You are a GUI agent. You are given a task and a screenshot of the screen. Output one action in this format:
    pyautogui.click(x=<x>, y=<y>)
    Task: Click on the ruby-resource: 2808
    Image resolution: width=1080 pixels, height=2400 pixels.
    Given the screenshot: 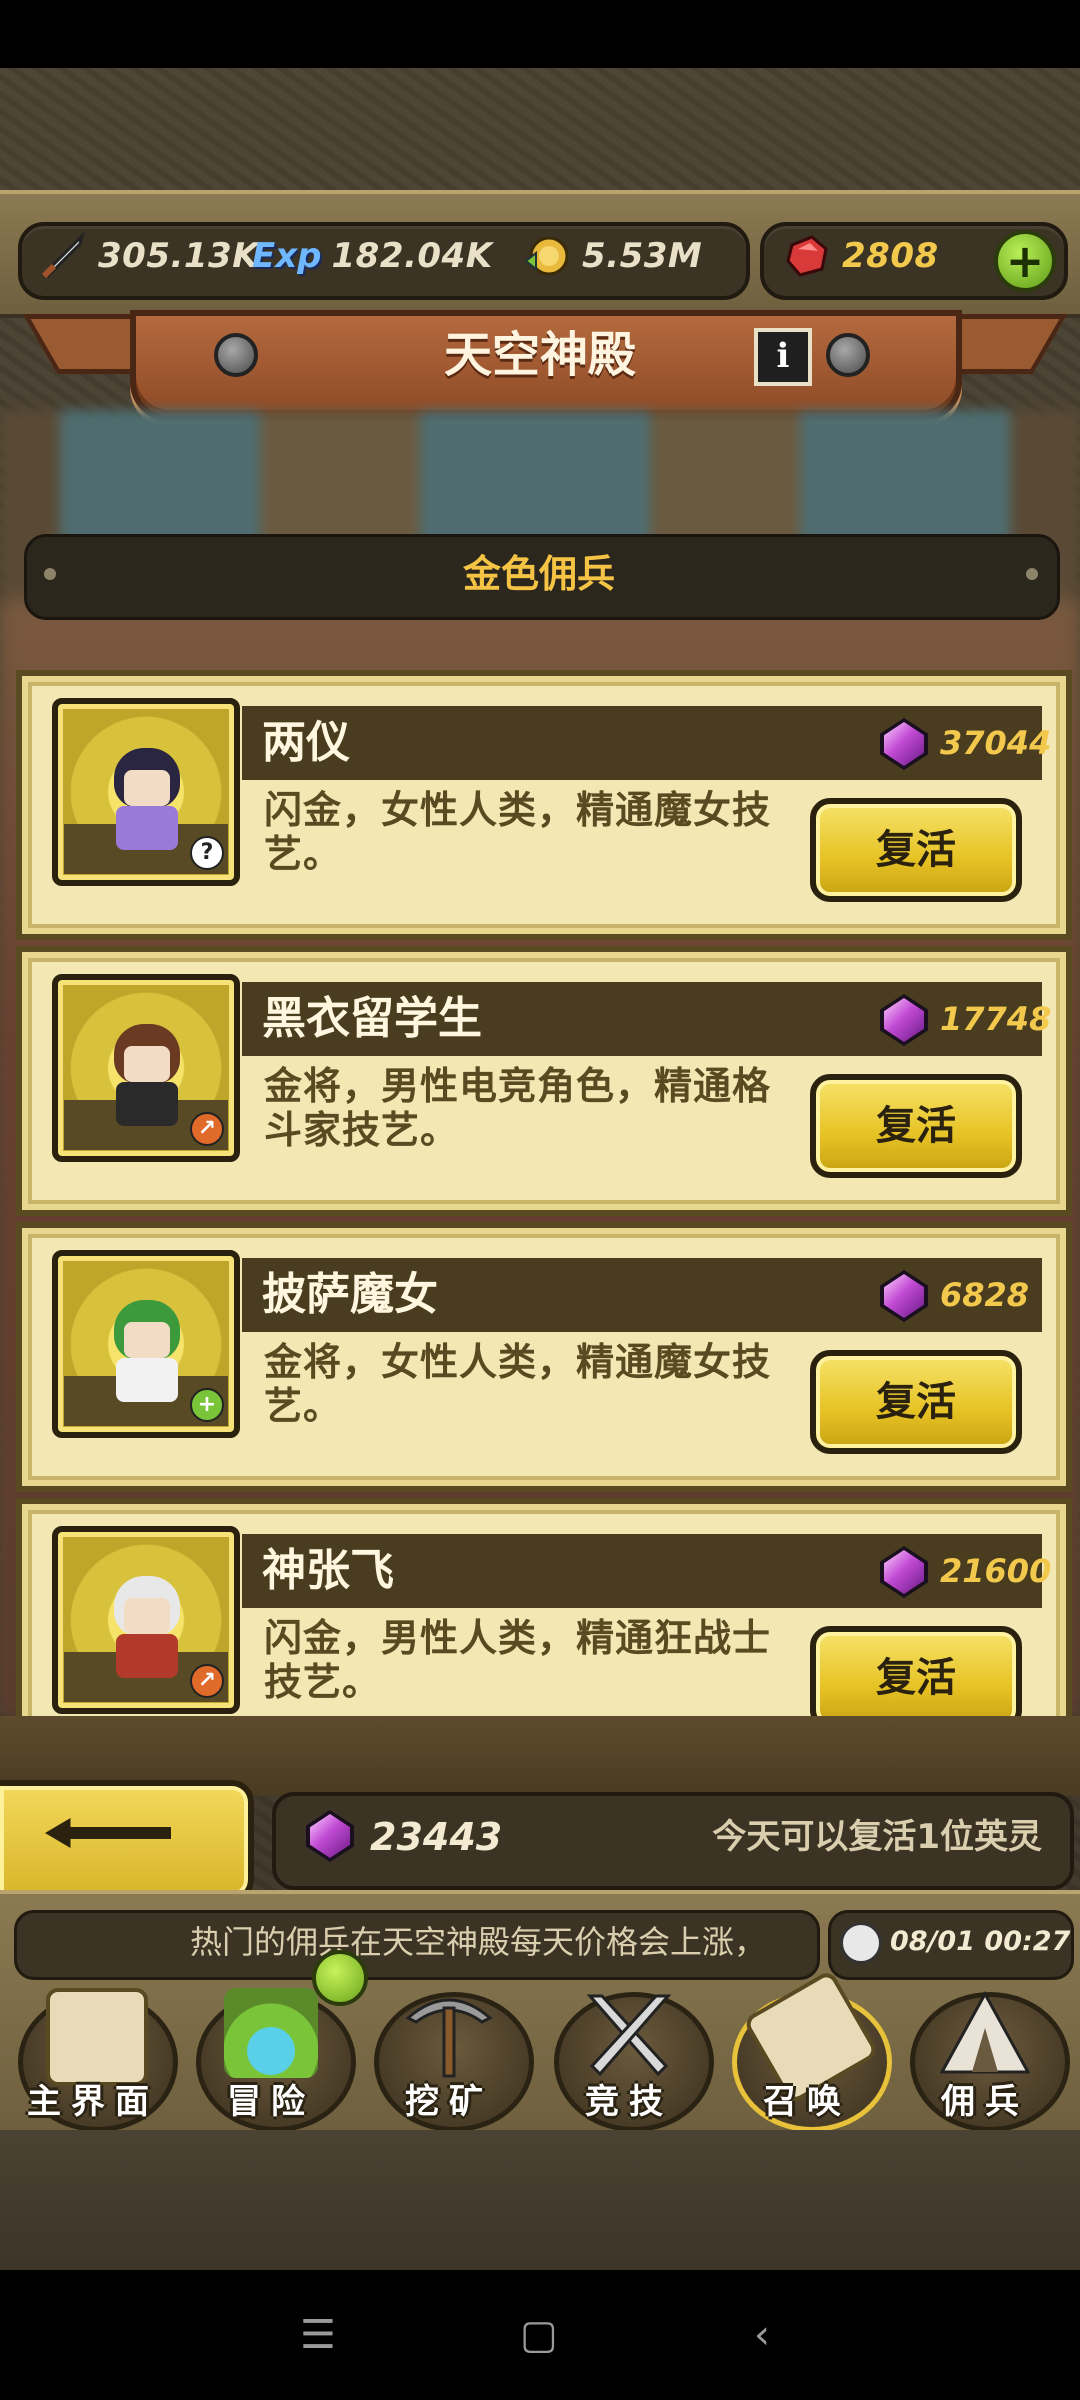 What is the action you would take?
    pyautogui.click(x=860, y=256)
    